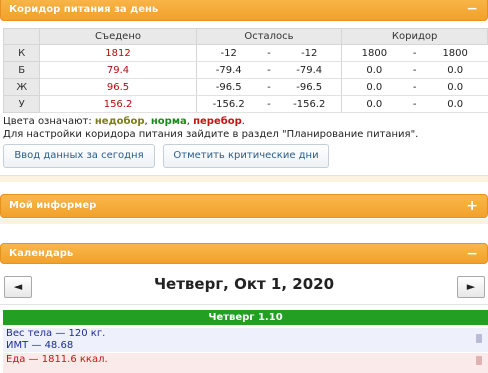  I want to click on table-row: Б 79.4 -79.4 - -79.4 0.0 - 0.0, so click(245, 70).